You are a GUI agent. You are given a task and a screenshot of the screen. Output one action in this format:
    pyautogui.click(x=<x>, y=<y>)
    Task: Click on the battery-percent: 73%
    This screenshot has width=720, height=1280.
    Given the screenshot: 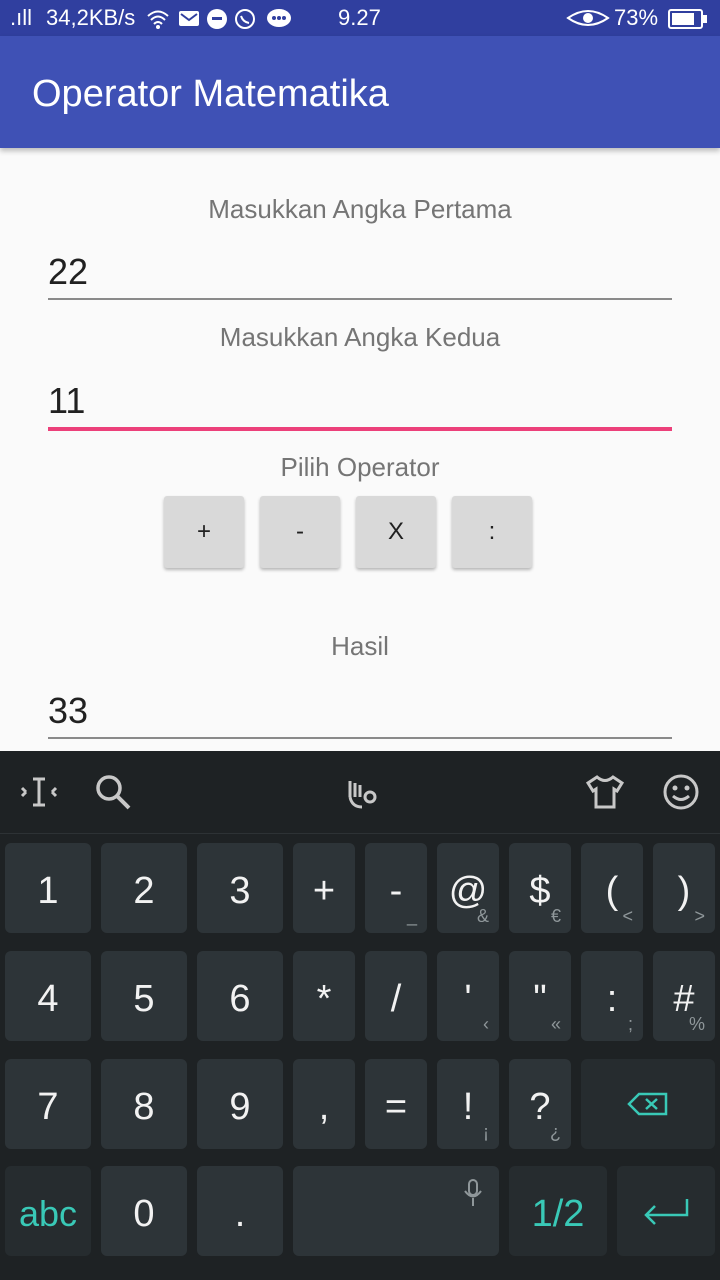 What is the action you would take?
    pyautogui.click(x=636, y=17)
    